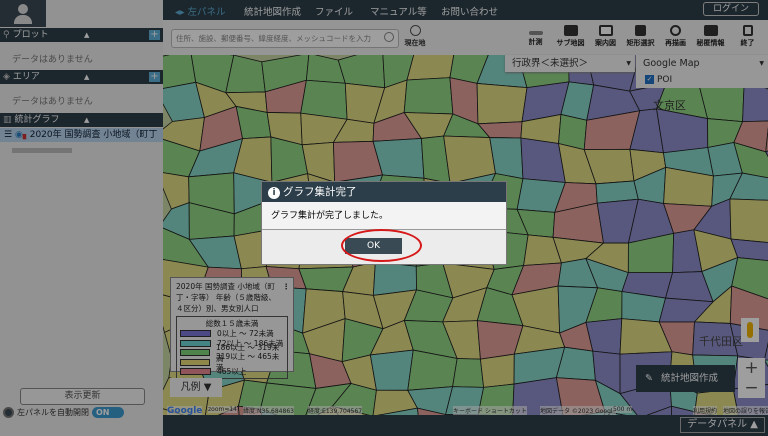 The image size is (768, 436). Describe the element at coordinates (381, 245) in the screenshot. I see `highlight-circle` at that location.